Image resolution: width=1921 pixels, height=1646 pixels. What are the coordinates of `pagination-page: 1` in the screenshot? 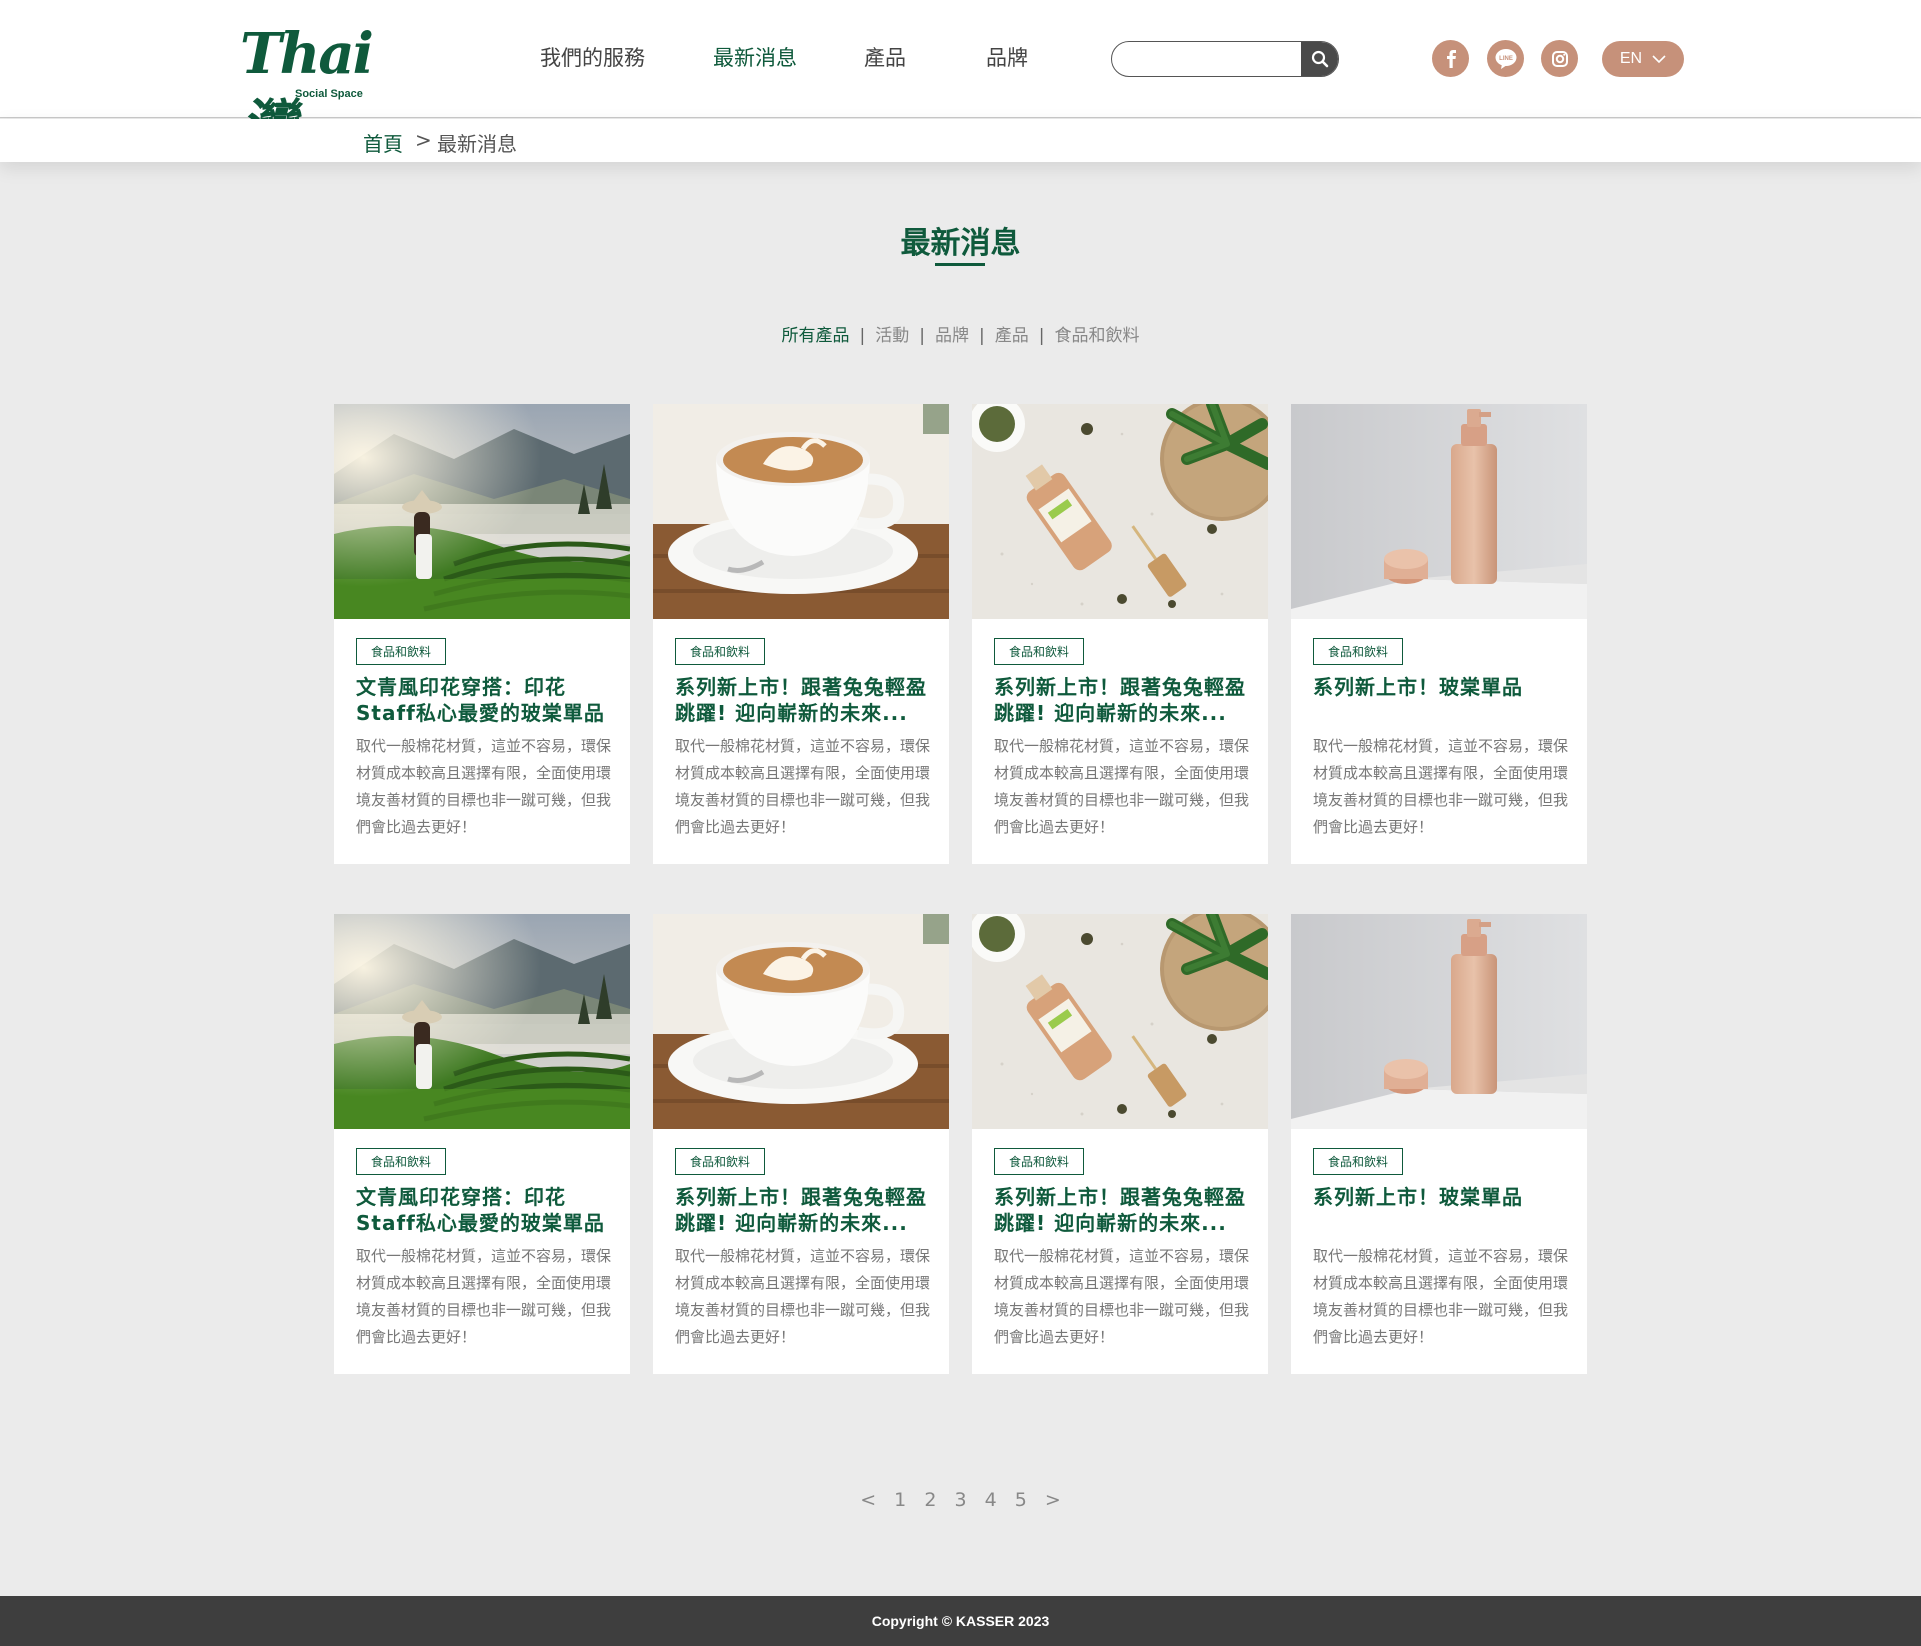 It's located at (900, 1500).